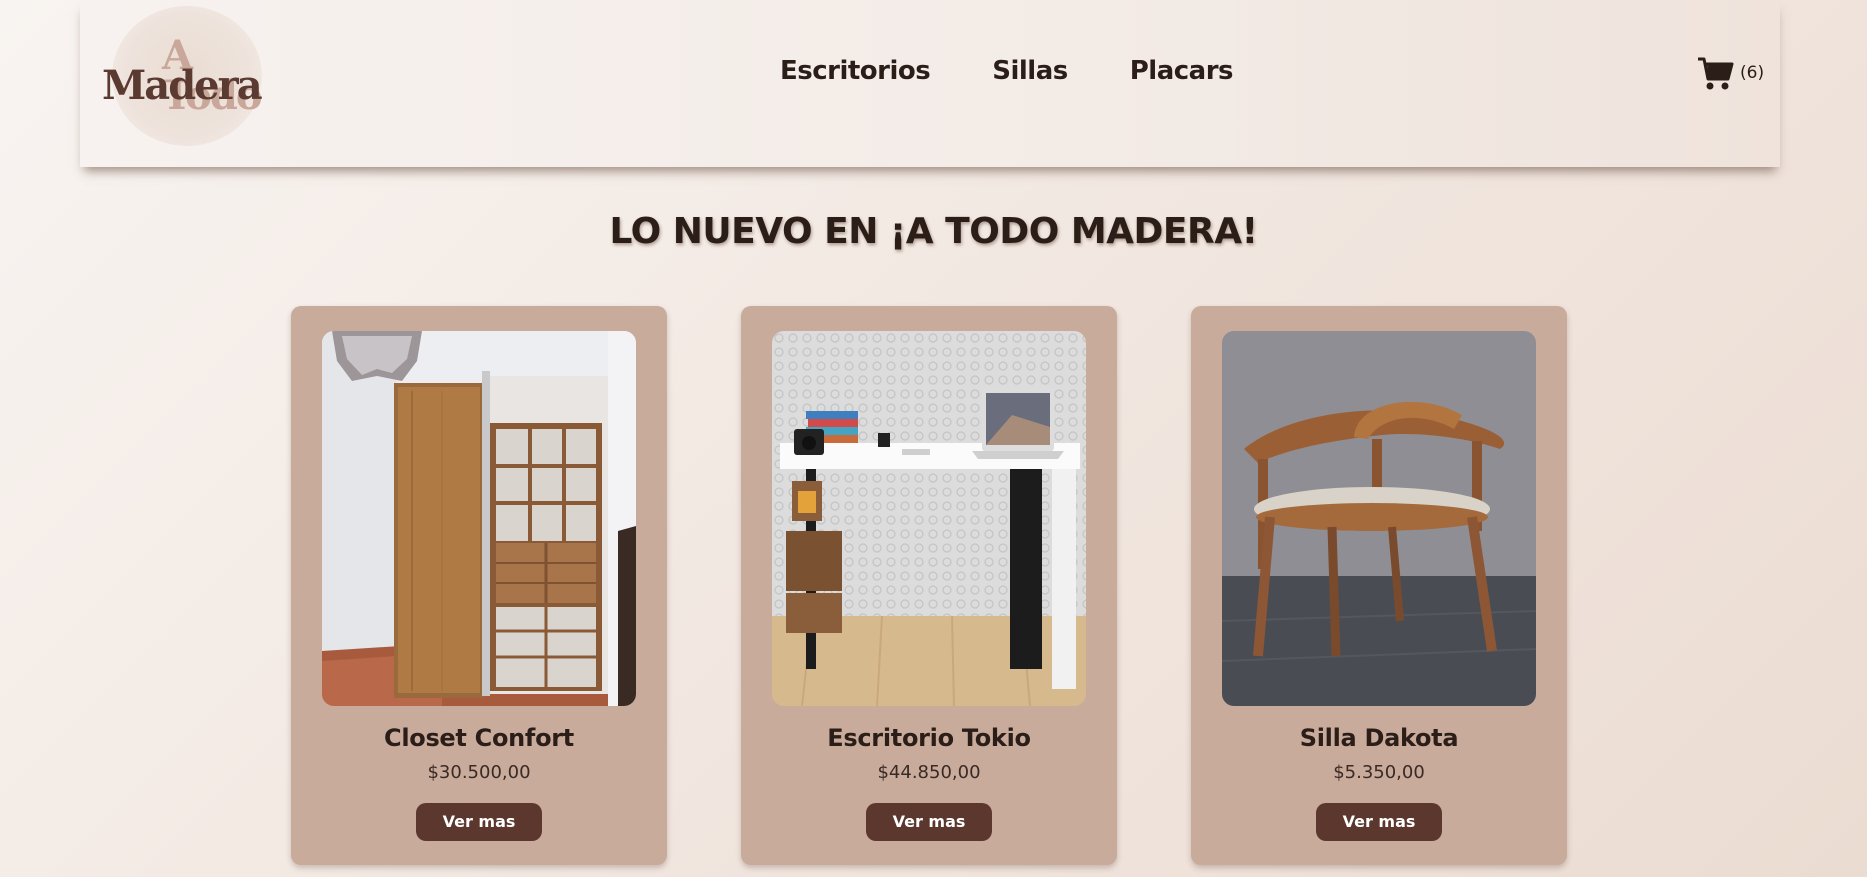 The image size is (1867, 877). Describe the element at coordinates (929, 738) in the screenshot. I see `product-name: Escritorio Tokio` at that location.